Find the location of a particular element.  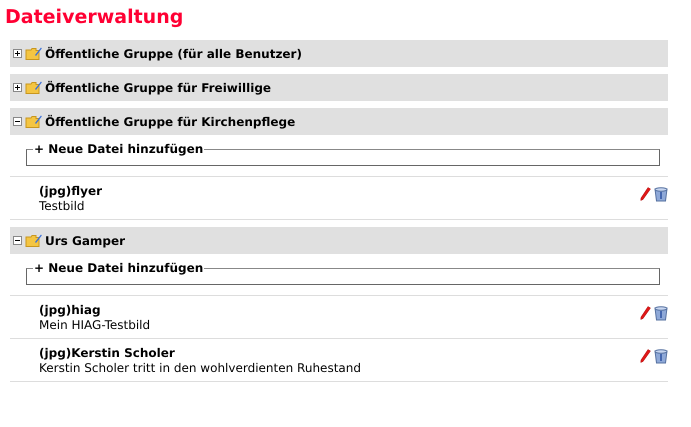

file-name: (jpg)flyer is located at coordinates (70, 191).